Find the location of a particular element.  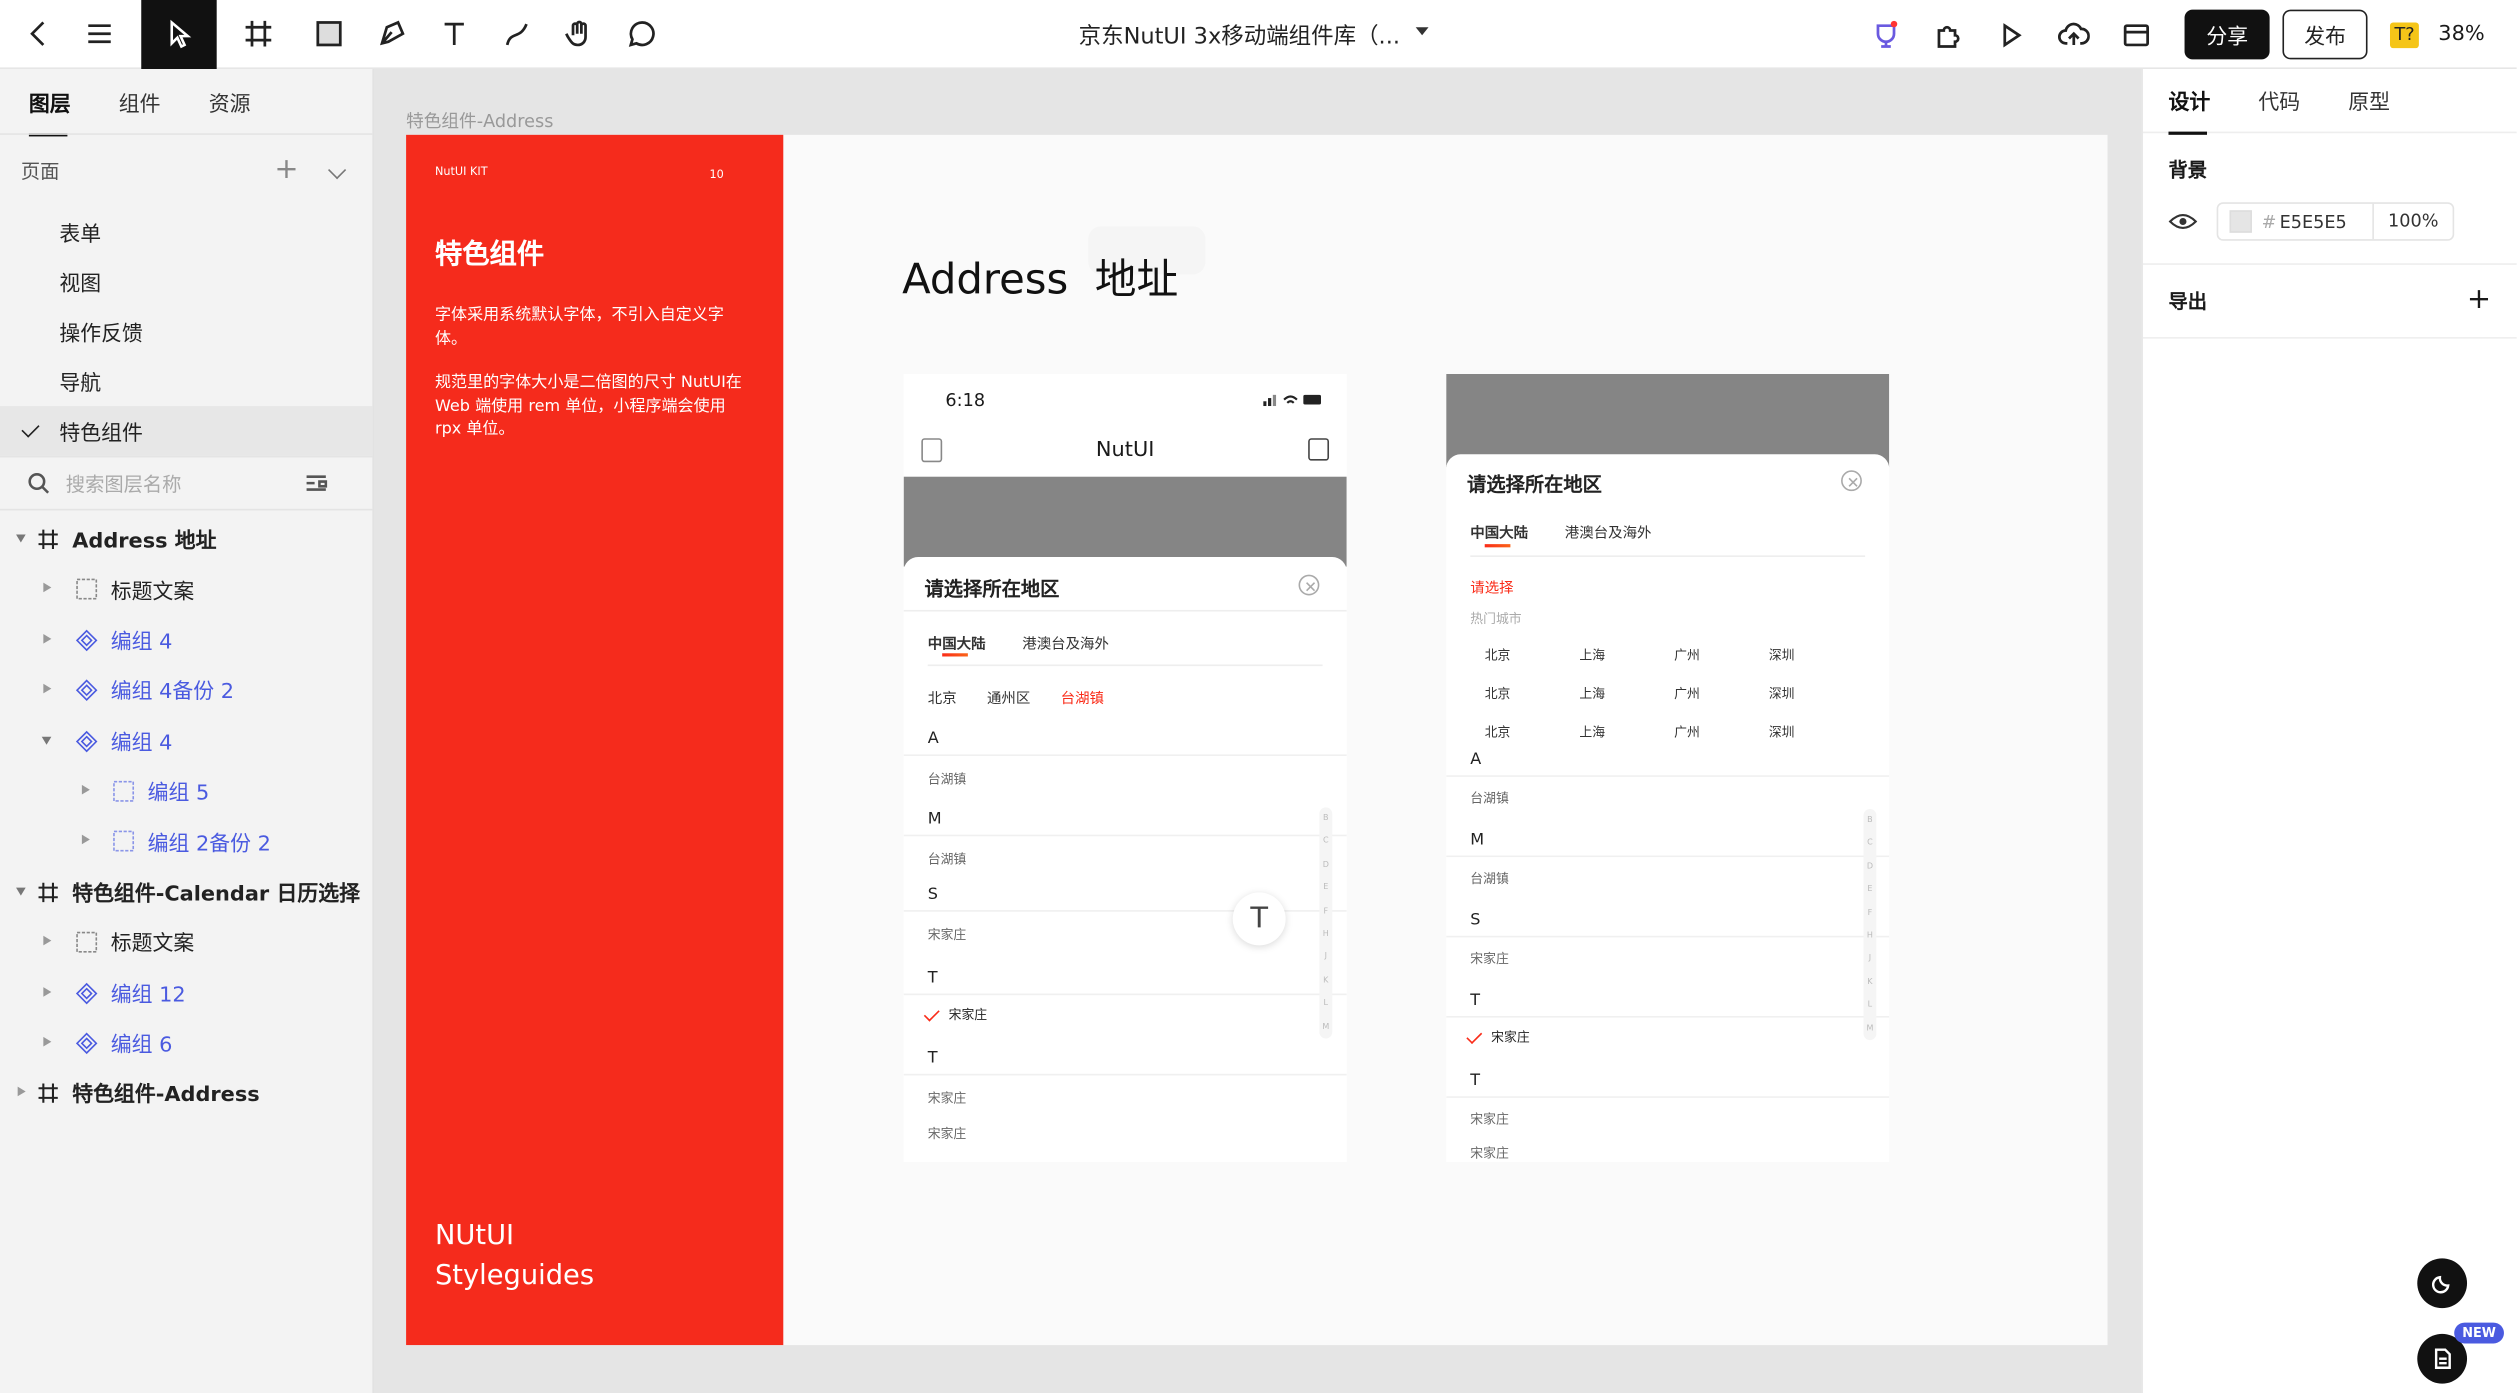

layer-component: 编组 12 is located at coordinates (186, 992).